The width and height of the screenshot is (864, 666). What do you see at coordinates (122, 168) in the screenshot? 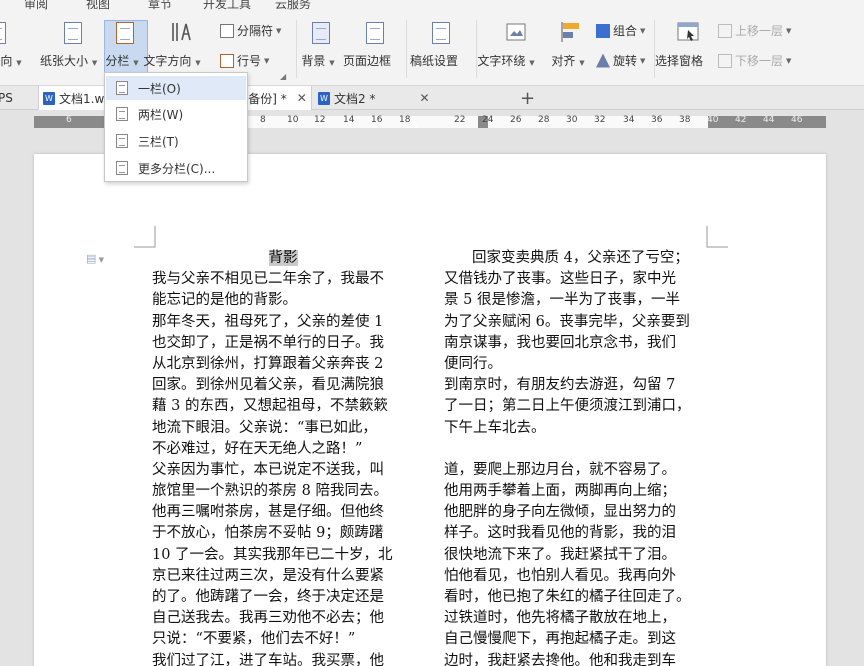
I see `more-columns-icon` at bounding box center [122, 168].